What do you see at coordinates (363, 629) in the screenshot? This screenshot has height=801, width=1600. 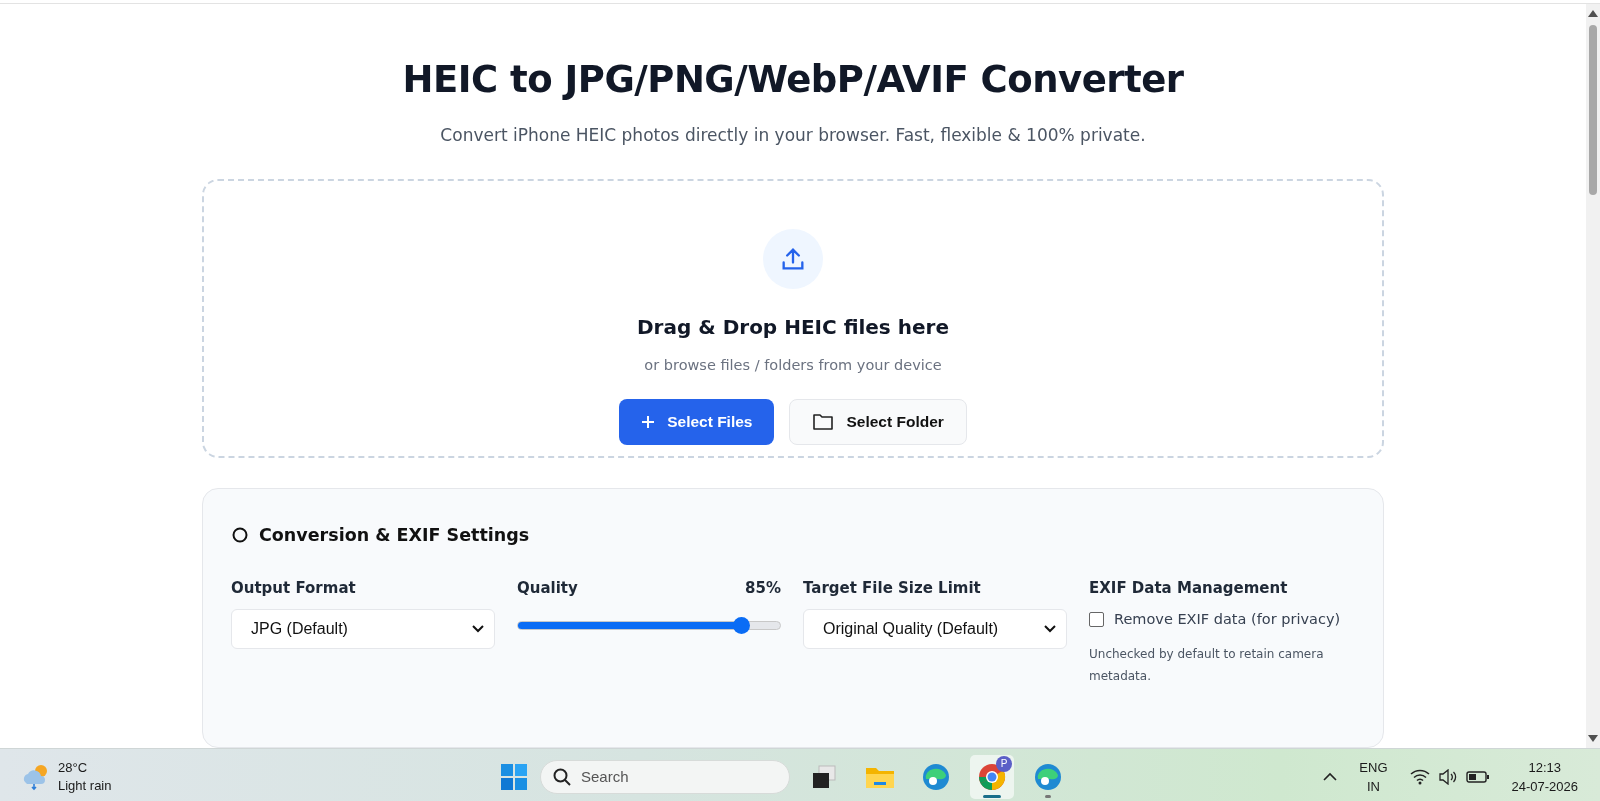 I see `output-format-select: JPG (Default)` at bounding box center [363, 629].